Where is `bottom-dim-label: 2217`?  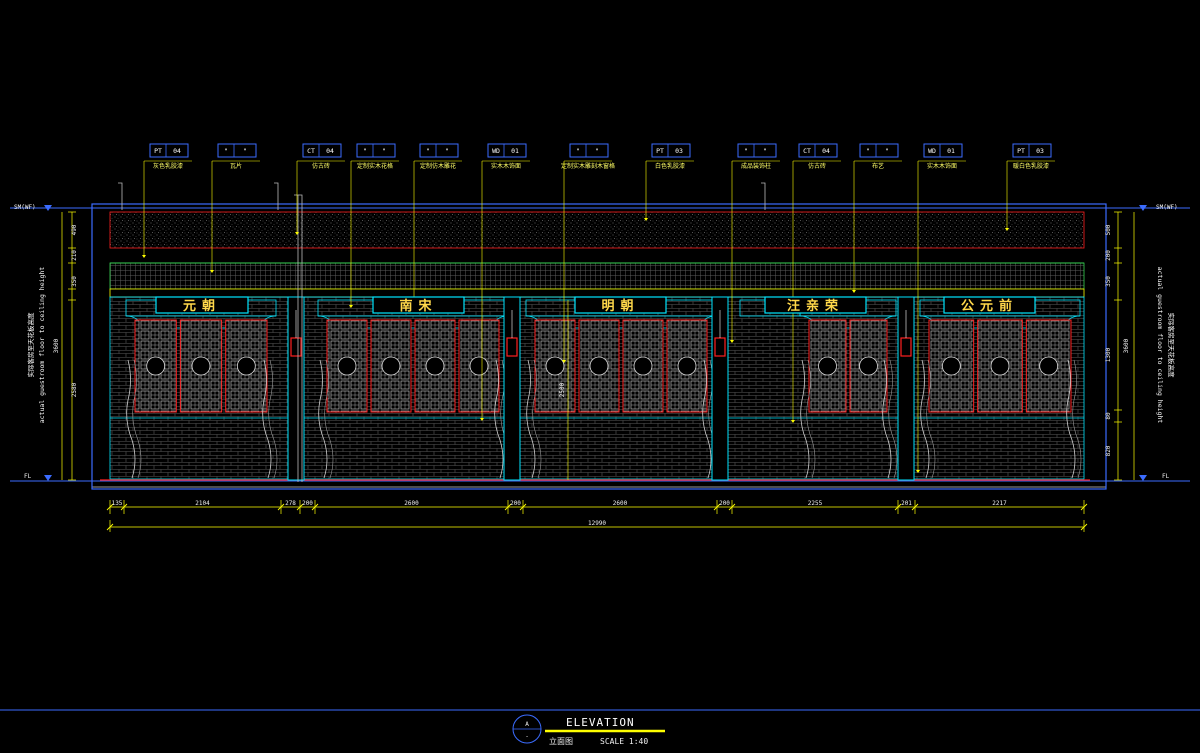
bottom-dim-label: 2217 is located at coordinates (999, 503).